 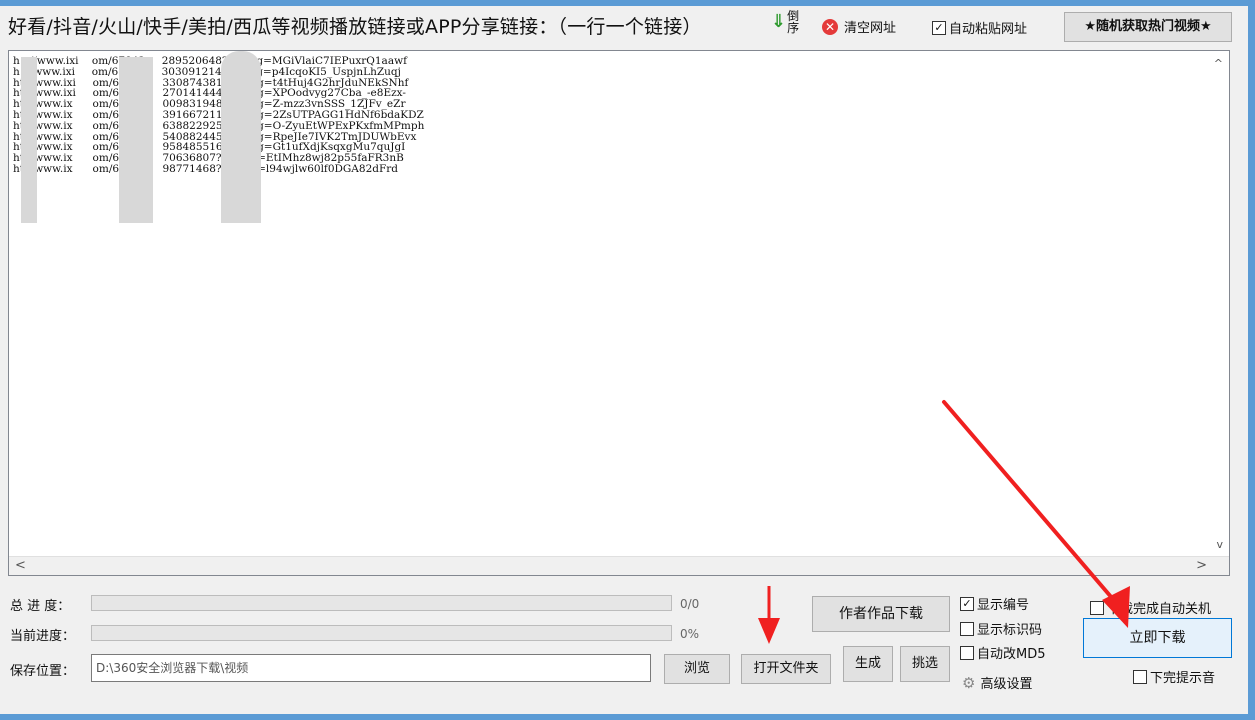 I want to click on finish-sound-checkbox: 下完提示音, so click(x=1174, y=676).